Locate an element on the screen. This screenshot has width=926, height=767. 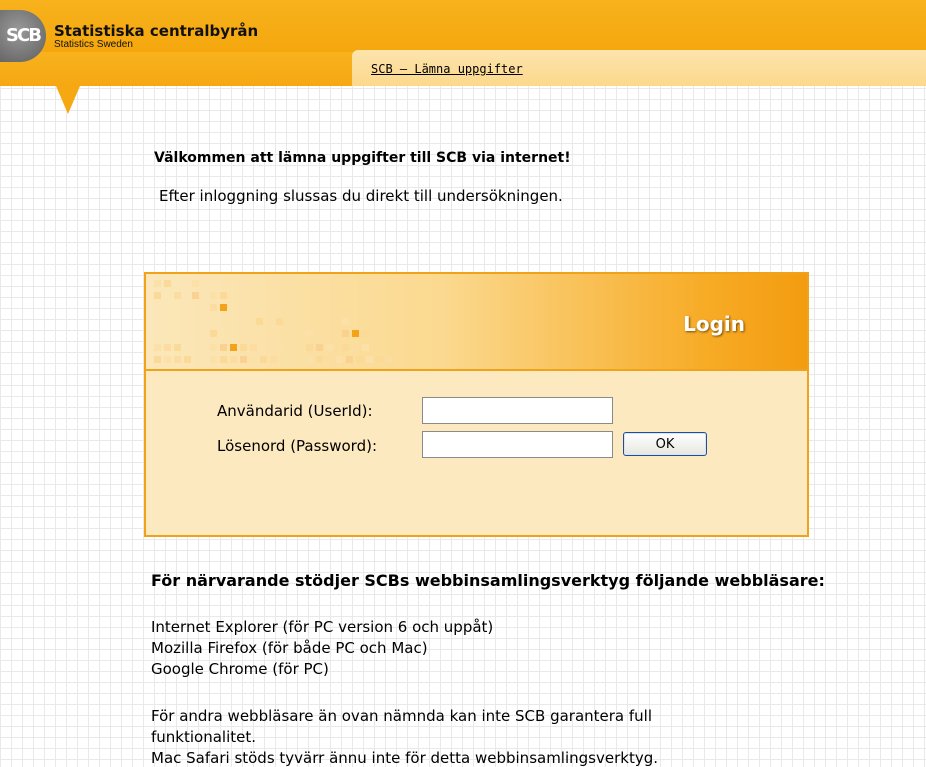
userid-input is located at coordinates (517, 410).